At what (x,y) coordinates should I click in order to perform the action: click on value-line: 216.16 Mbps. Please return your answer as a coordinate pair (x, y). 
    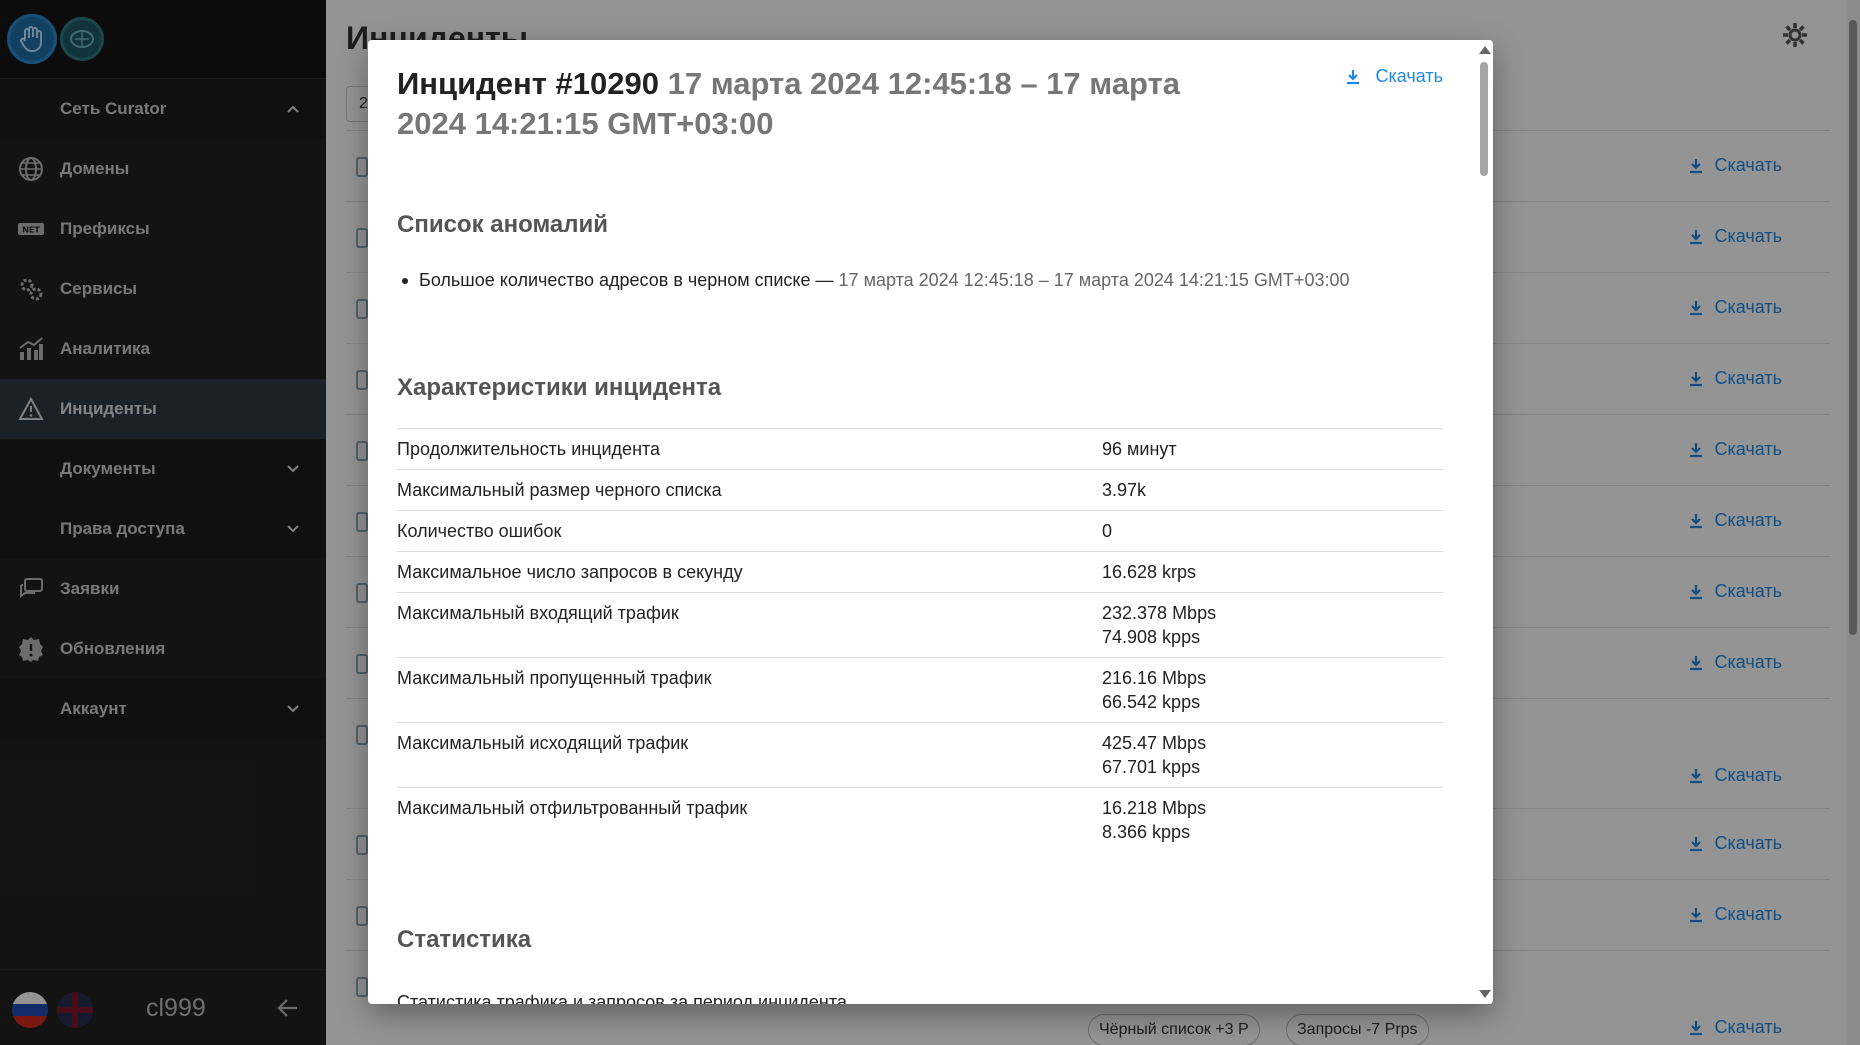
    Looking at the image, I should click on (1154, 678).